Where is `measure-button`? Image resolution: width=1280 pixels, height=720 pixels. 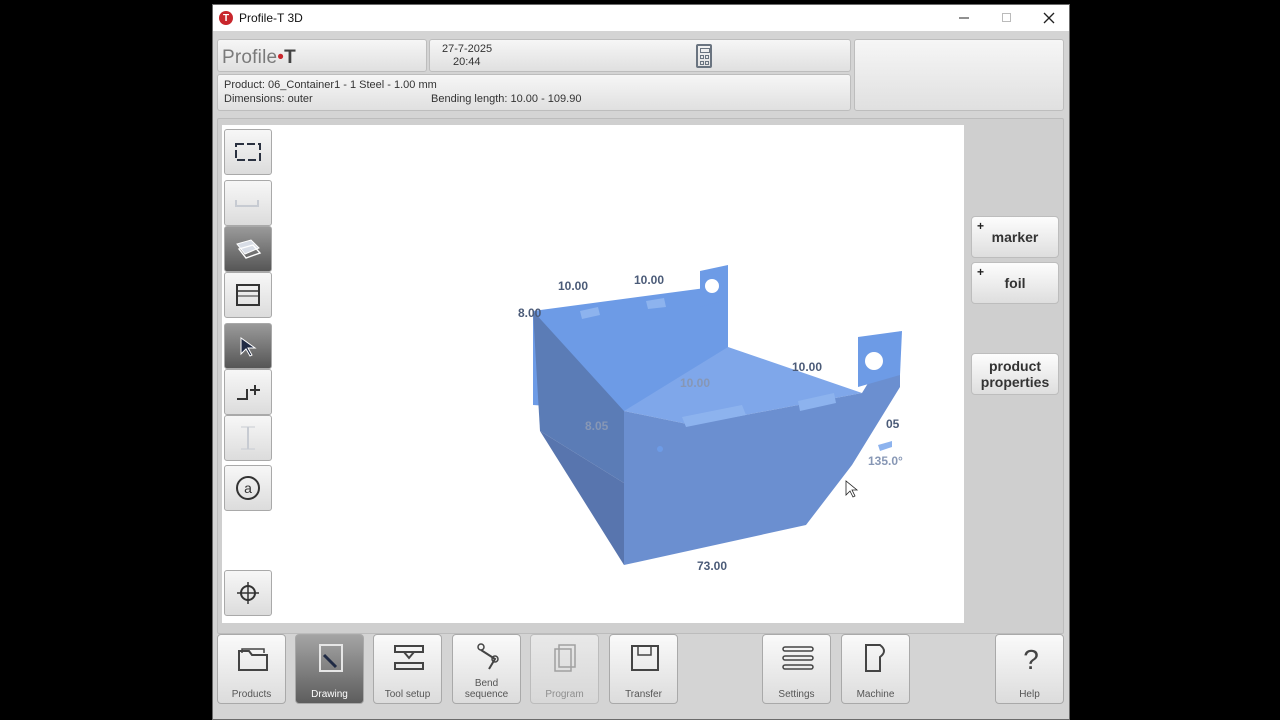 measure-button is located at coordinates (248, 438).